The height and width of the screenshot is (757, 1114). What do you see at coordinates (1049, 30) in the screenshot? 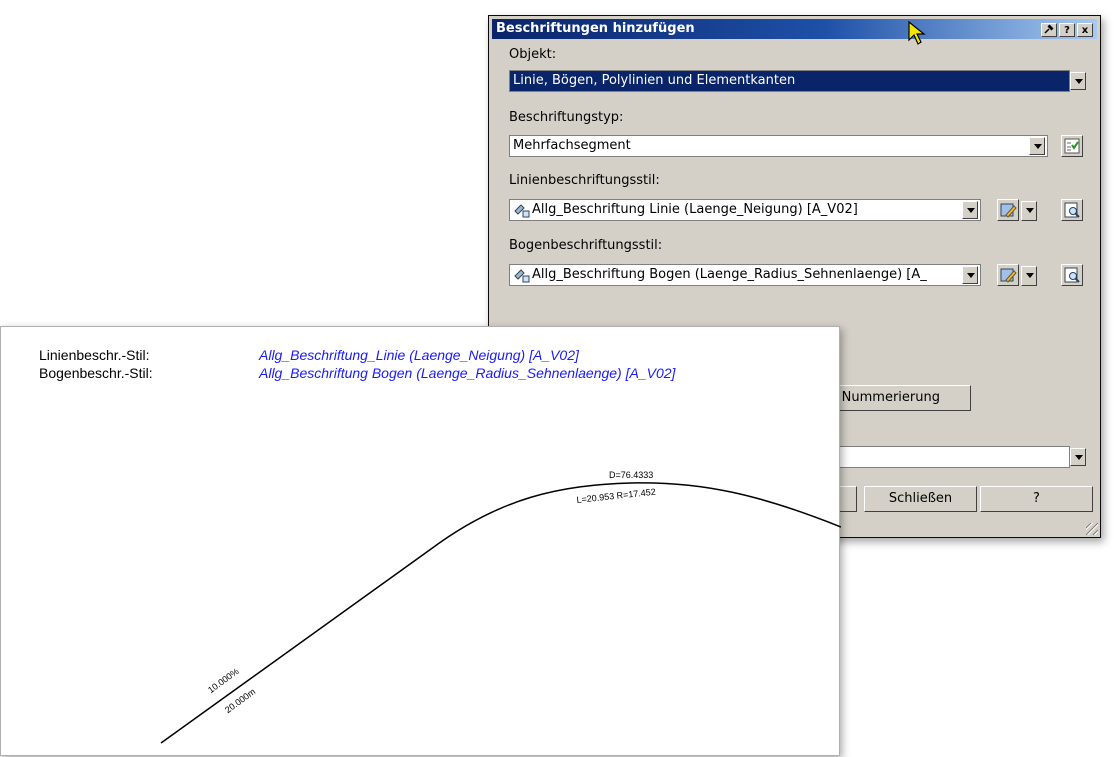
I see `pin-icon` at bounding box center [1049, 30].